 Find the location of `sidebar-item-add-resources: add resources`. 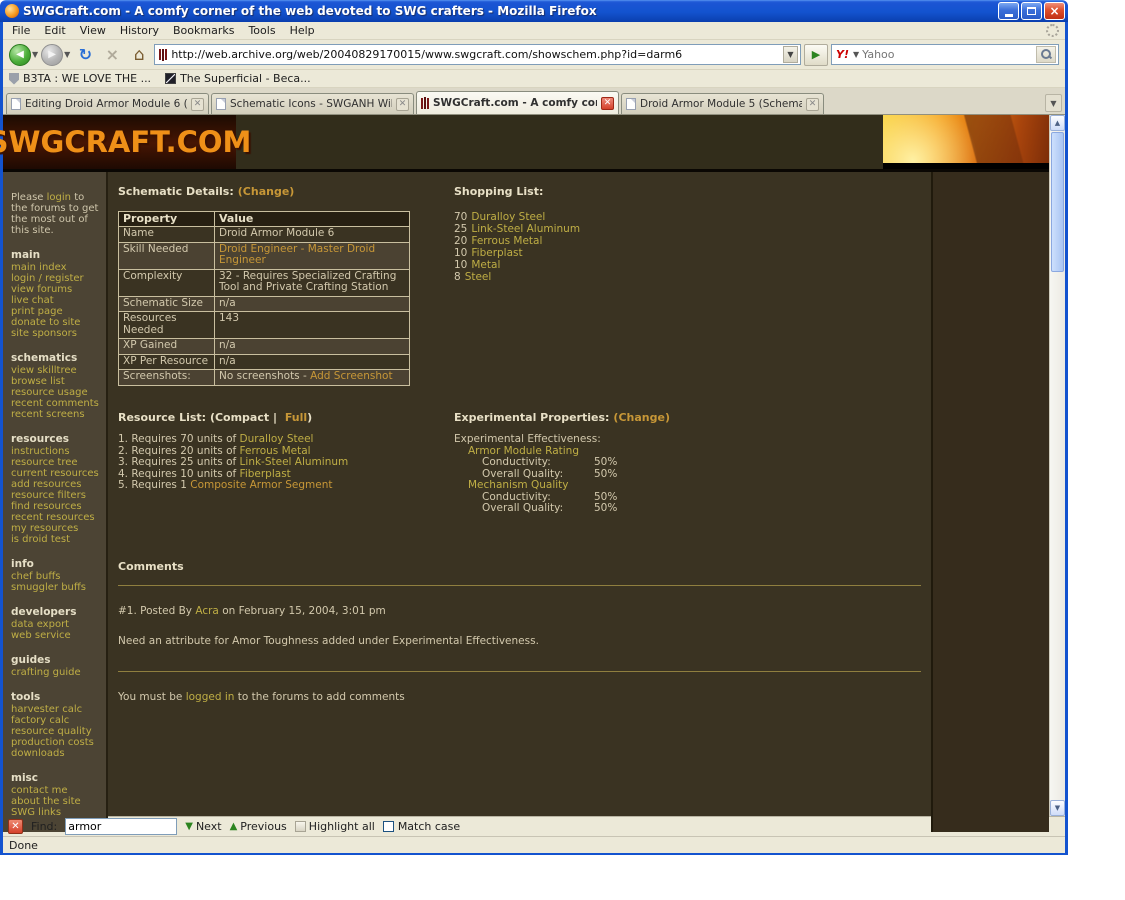

sidebar-item-add-resources: add resources is located at coordinates (55, 484).